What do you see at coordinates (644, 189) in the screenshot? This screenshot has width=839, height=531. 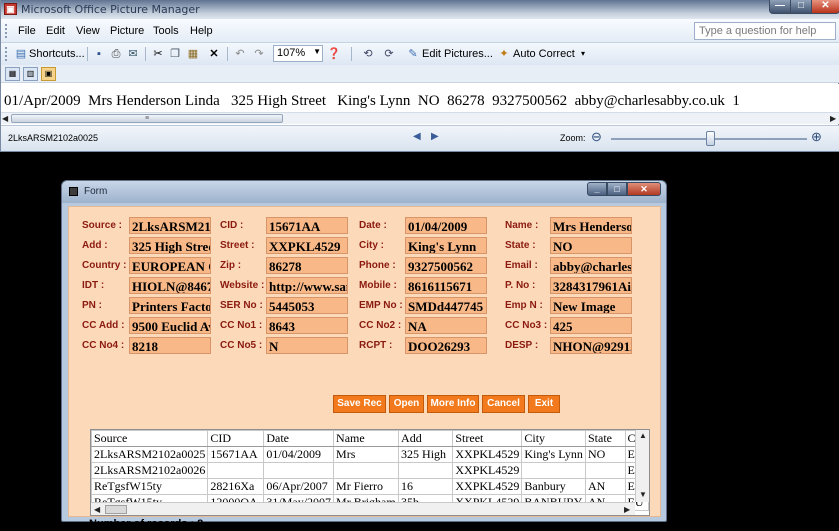 I see `form-close-button: ✕` at bounding box center [644, 189].